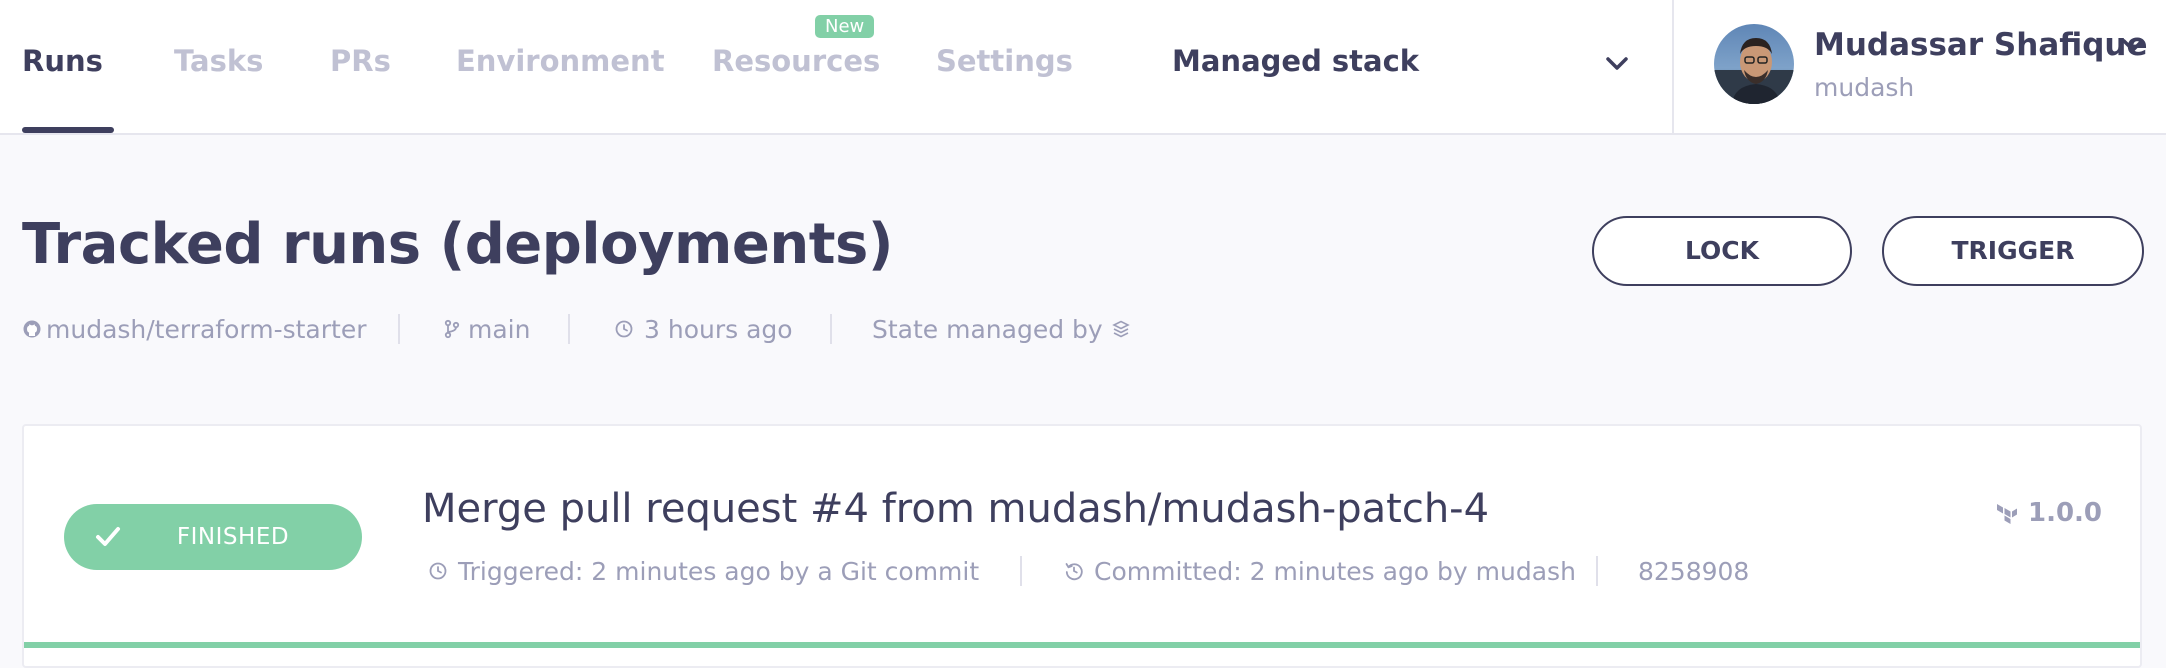  Describe the element at coordinates (457, 244) in the screenshot. I see `page-title: Tracked runs (deployments)` at that location.